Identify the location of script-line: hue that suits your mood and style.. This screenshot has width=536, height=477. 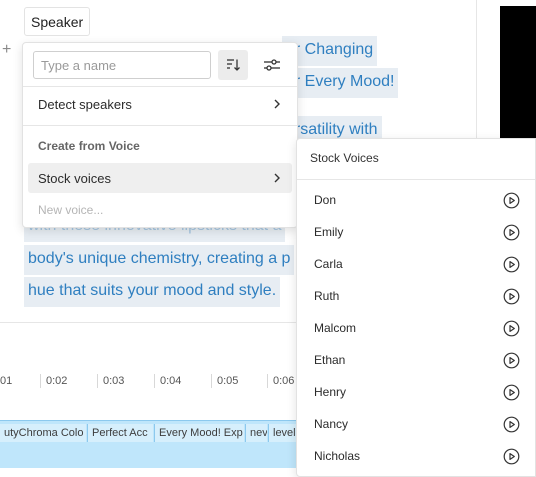
(152, 292).